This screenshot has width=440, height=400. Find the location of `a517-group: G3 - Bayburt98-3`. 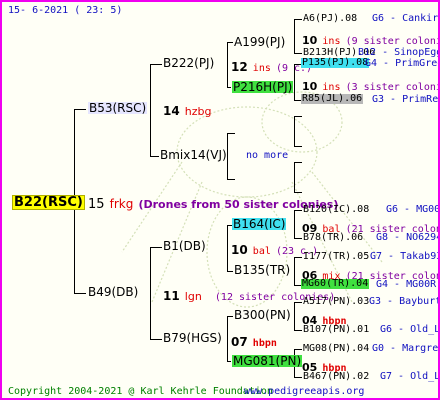

a517-group: G3 - Bayburt98-3 is located at coordinates (403, 301).